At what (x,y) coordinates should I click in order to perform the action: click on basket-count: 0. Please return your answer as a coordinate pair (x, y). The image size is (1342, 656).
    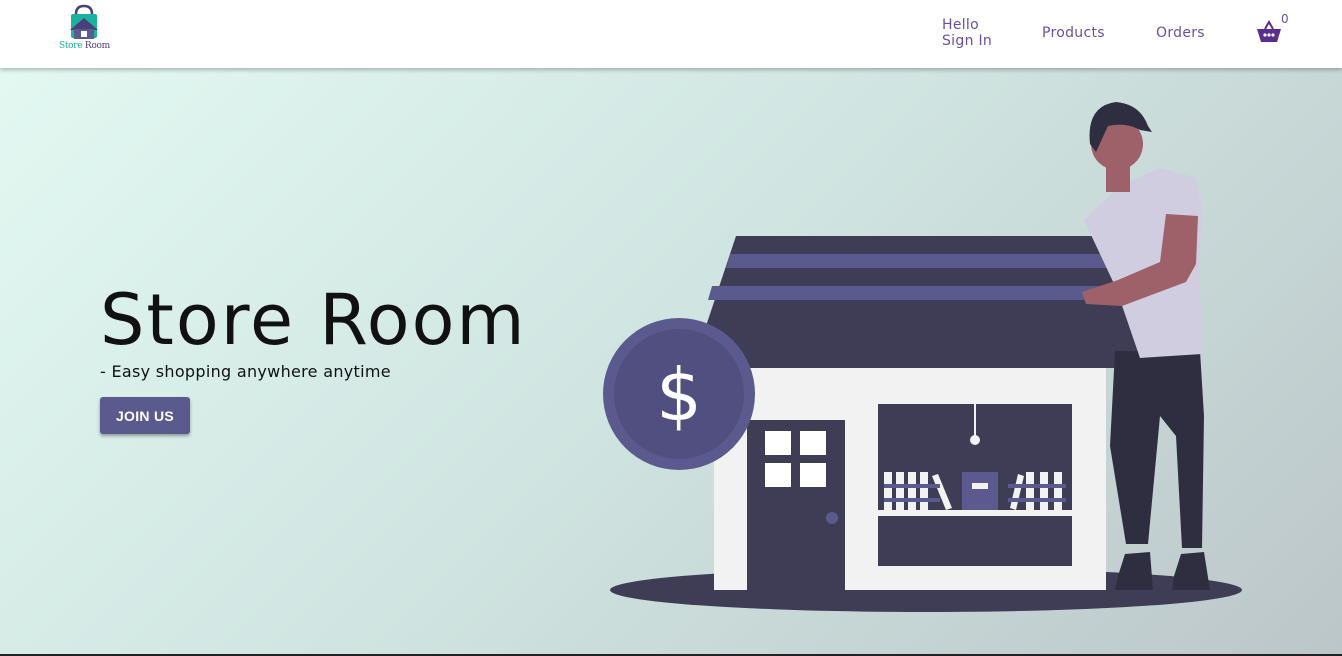
    Looking at the image, I should click on (1285, 19).